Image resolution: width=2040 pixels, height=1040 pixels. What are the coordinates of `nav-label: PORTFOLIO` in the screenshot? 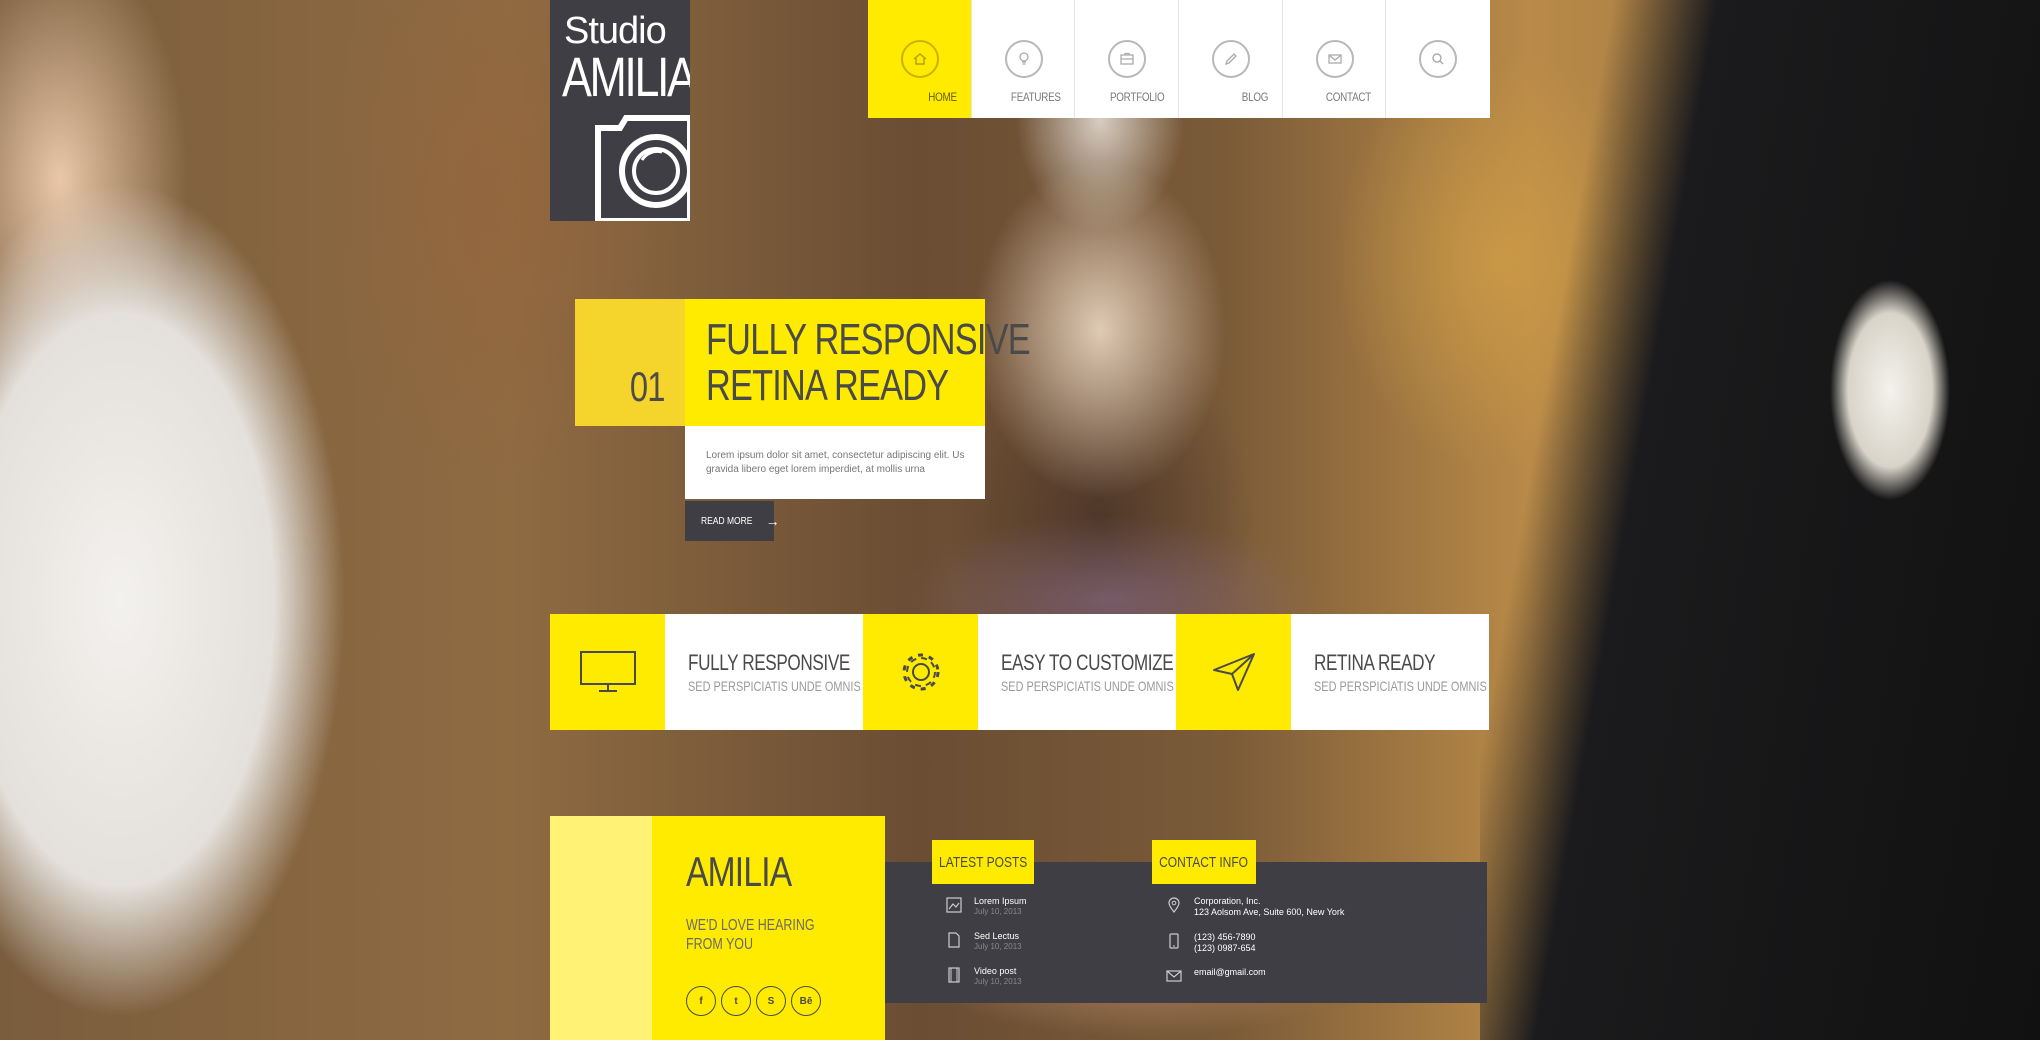 It's located at (1137, 97).